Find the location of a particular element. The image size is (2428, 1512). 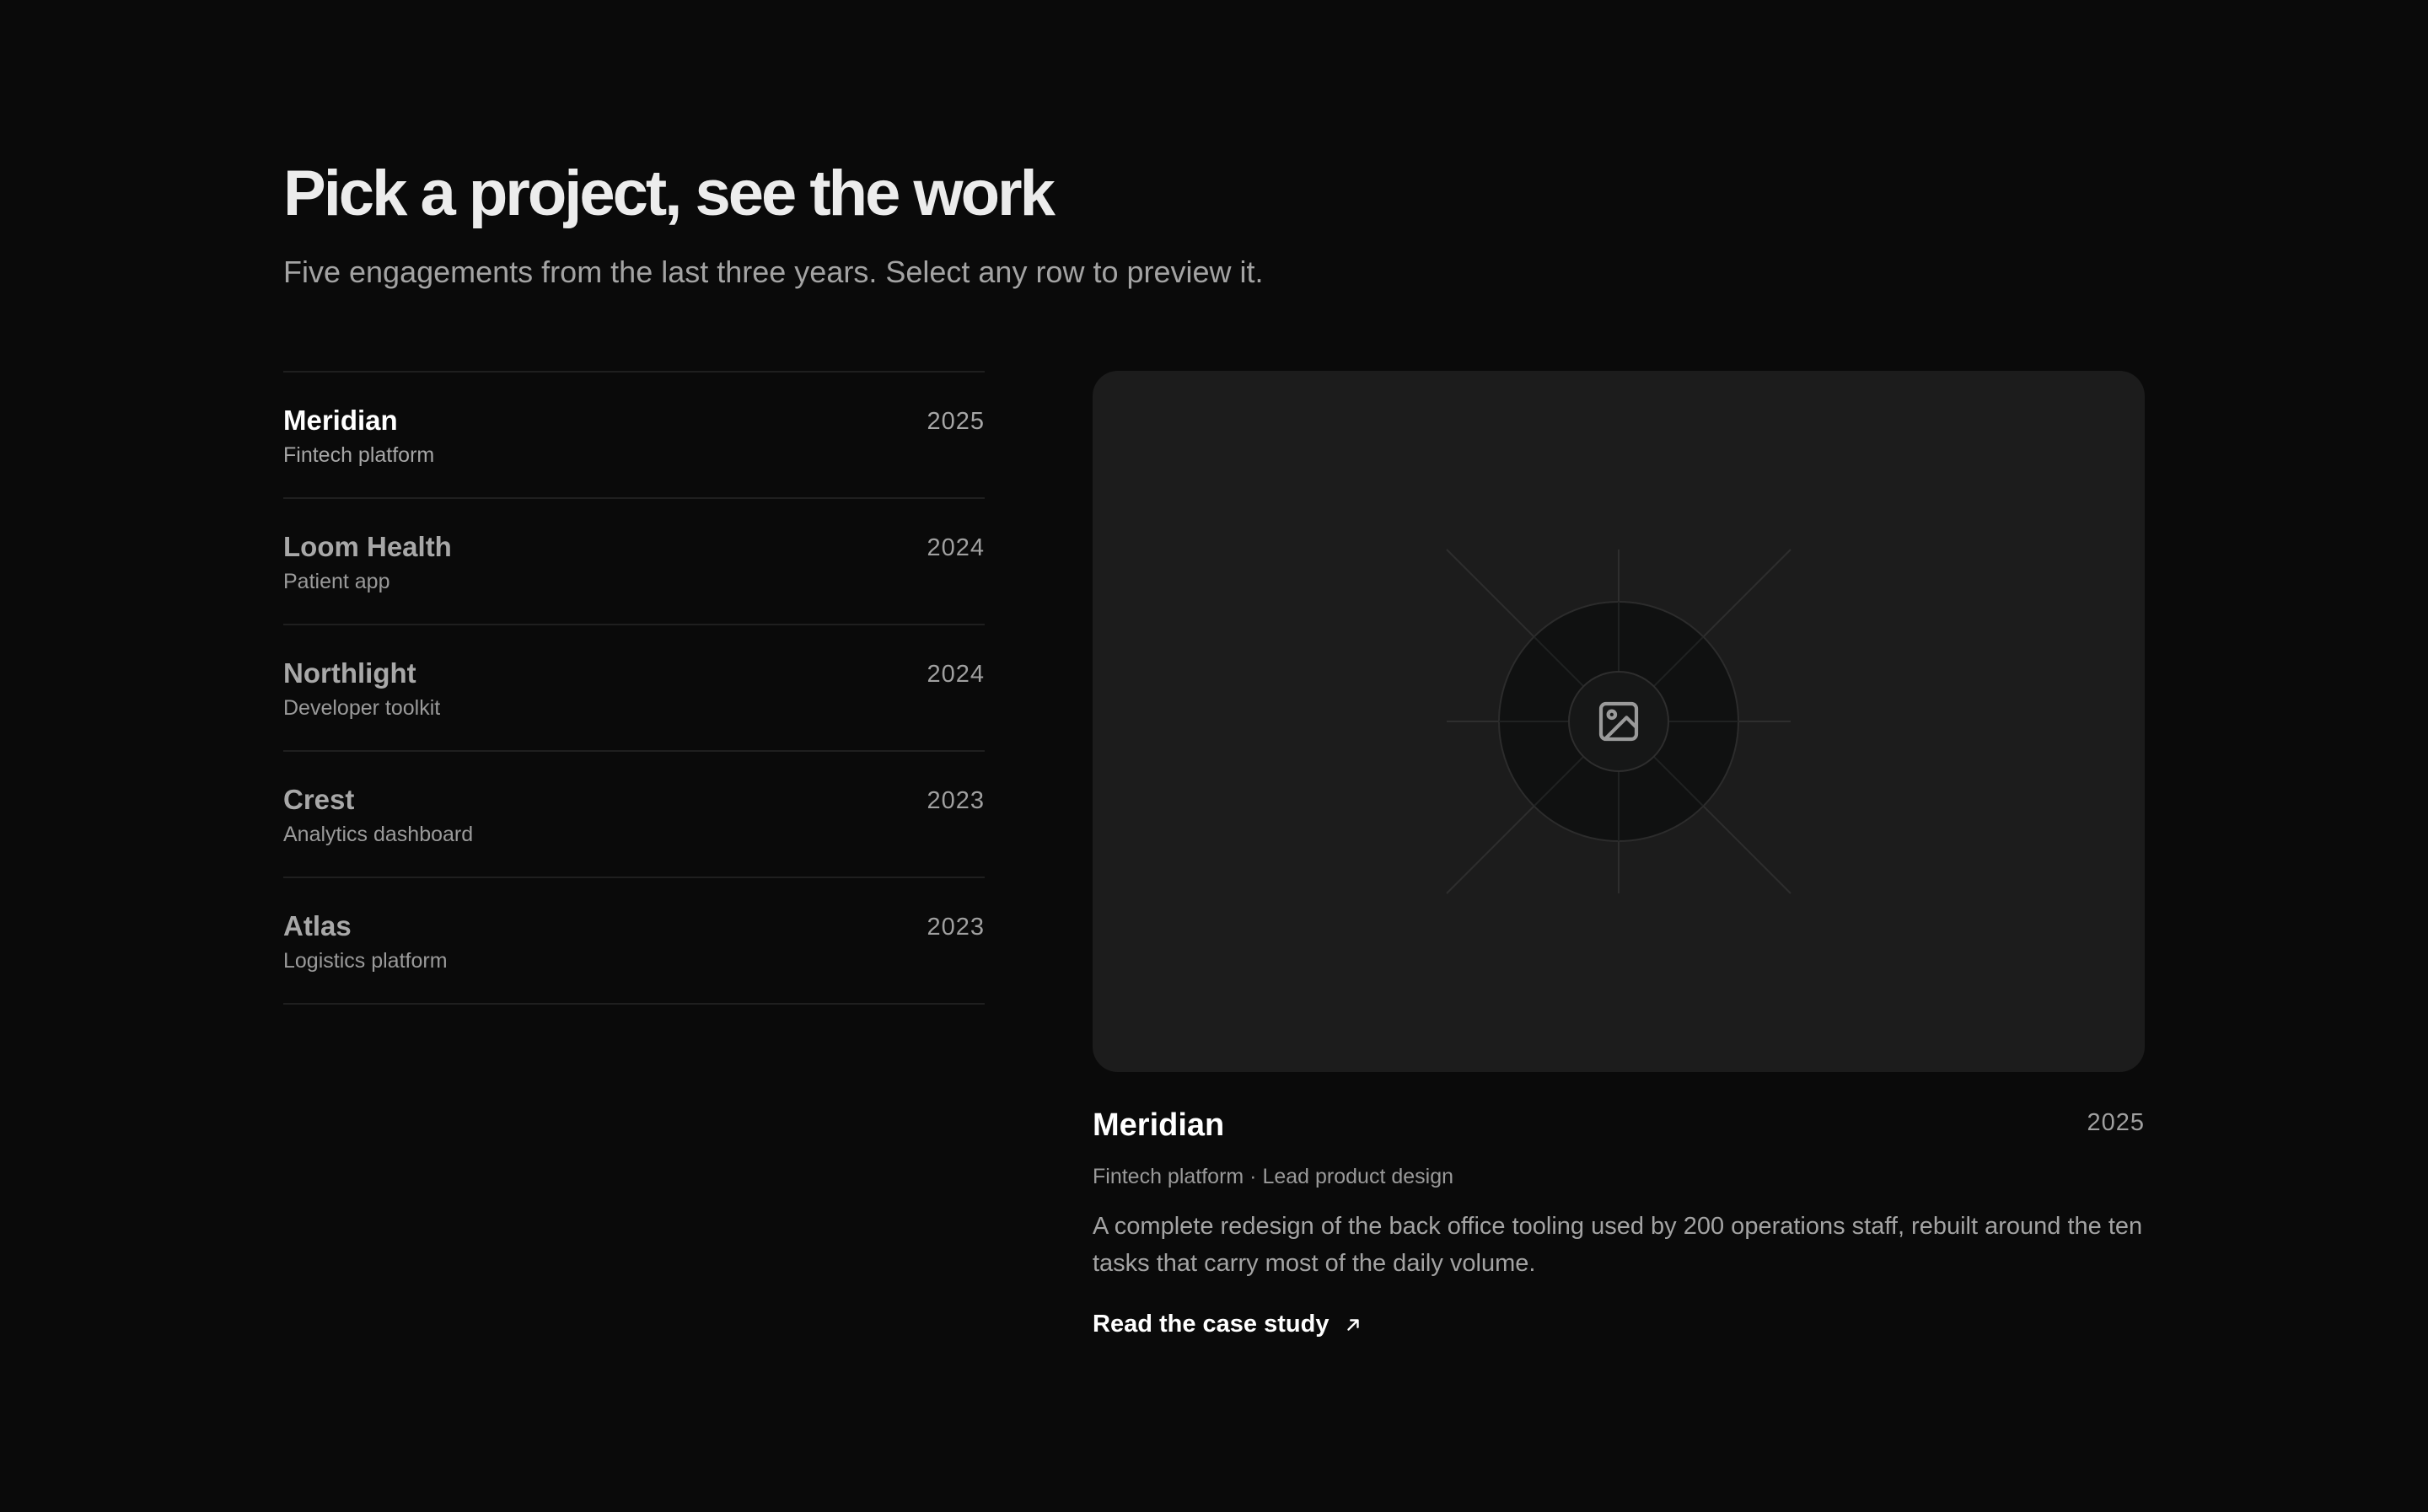

project-category: Fintech platform is located at coordinates (359, 455).